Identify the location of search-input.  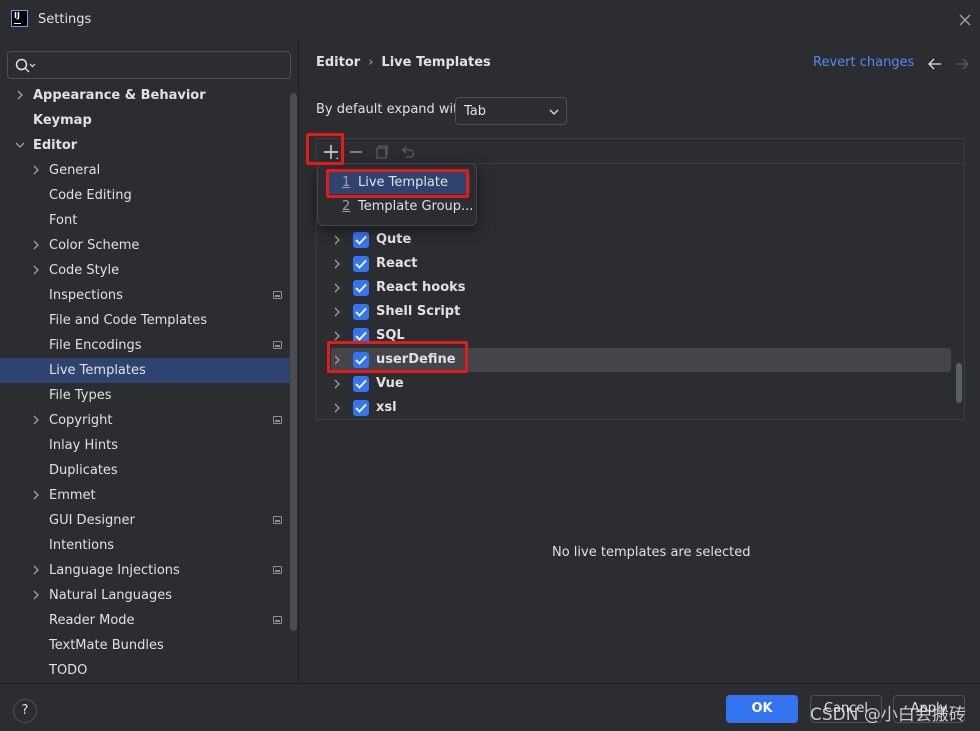
(149, 65).